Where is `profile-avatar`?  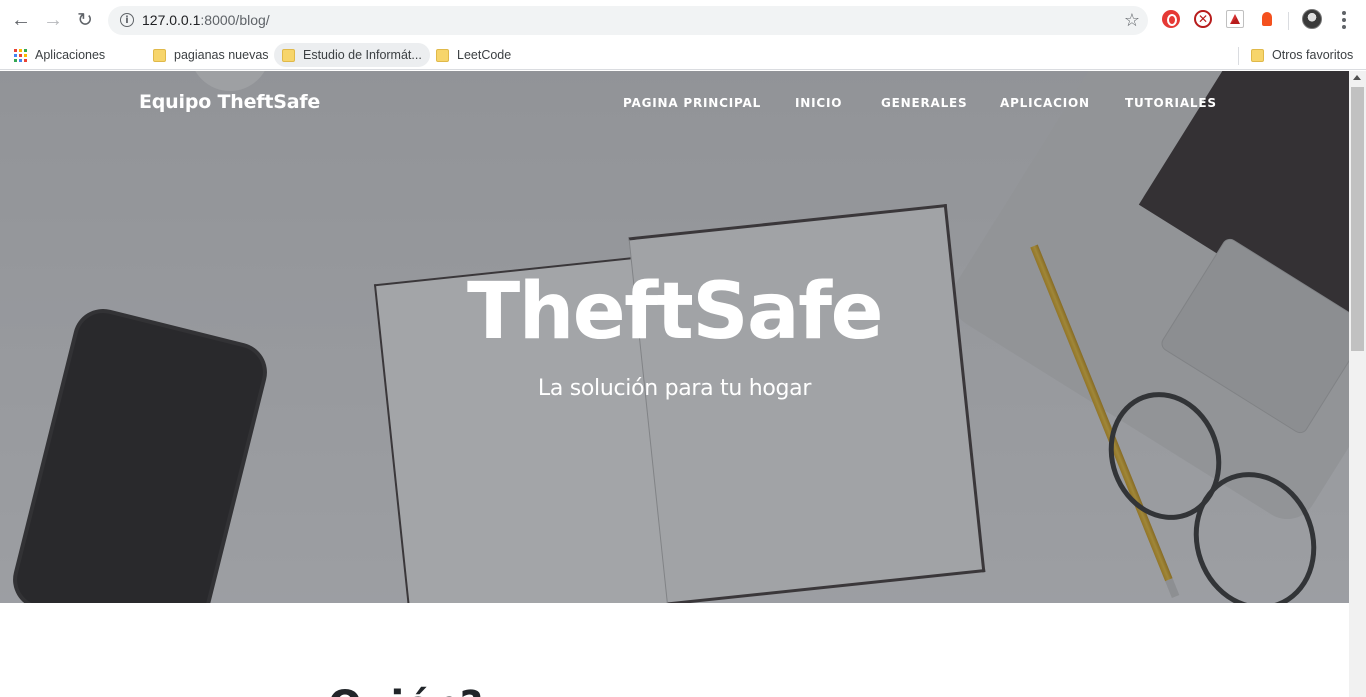 profile-avatar is located at coordinates (1312, 19).